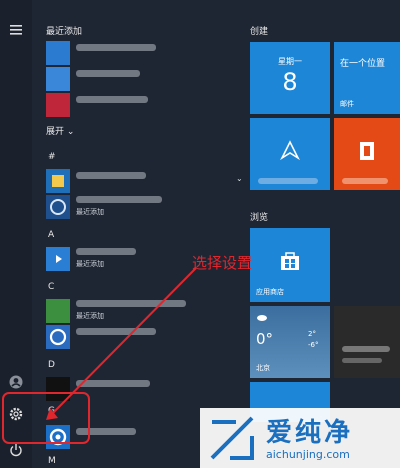  What do you see at coordinates (310, 433) in the screenshot?
I see `watermark-brand: 爱纯净` at bounding box center [310, 433].